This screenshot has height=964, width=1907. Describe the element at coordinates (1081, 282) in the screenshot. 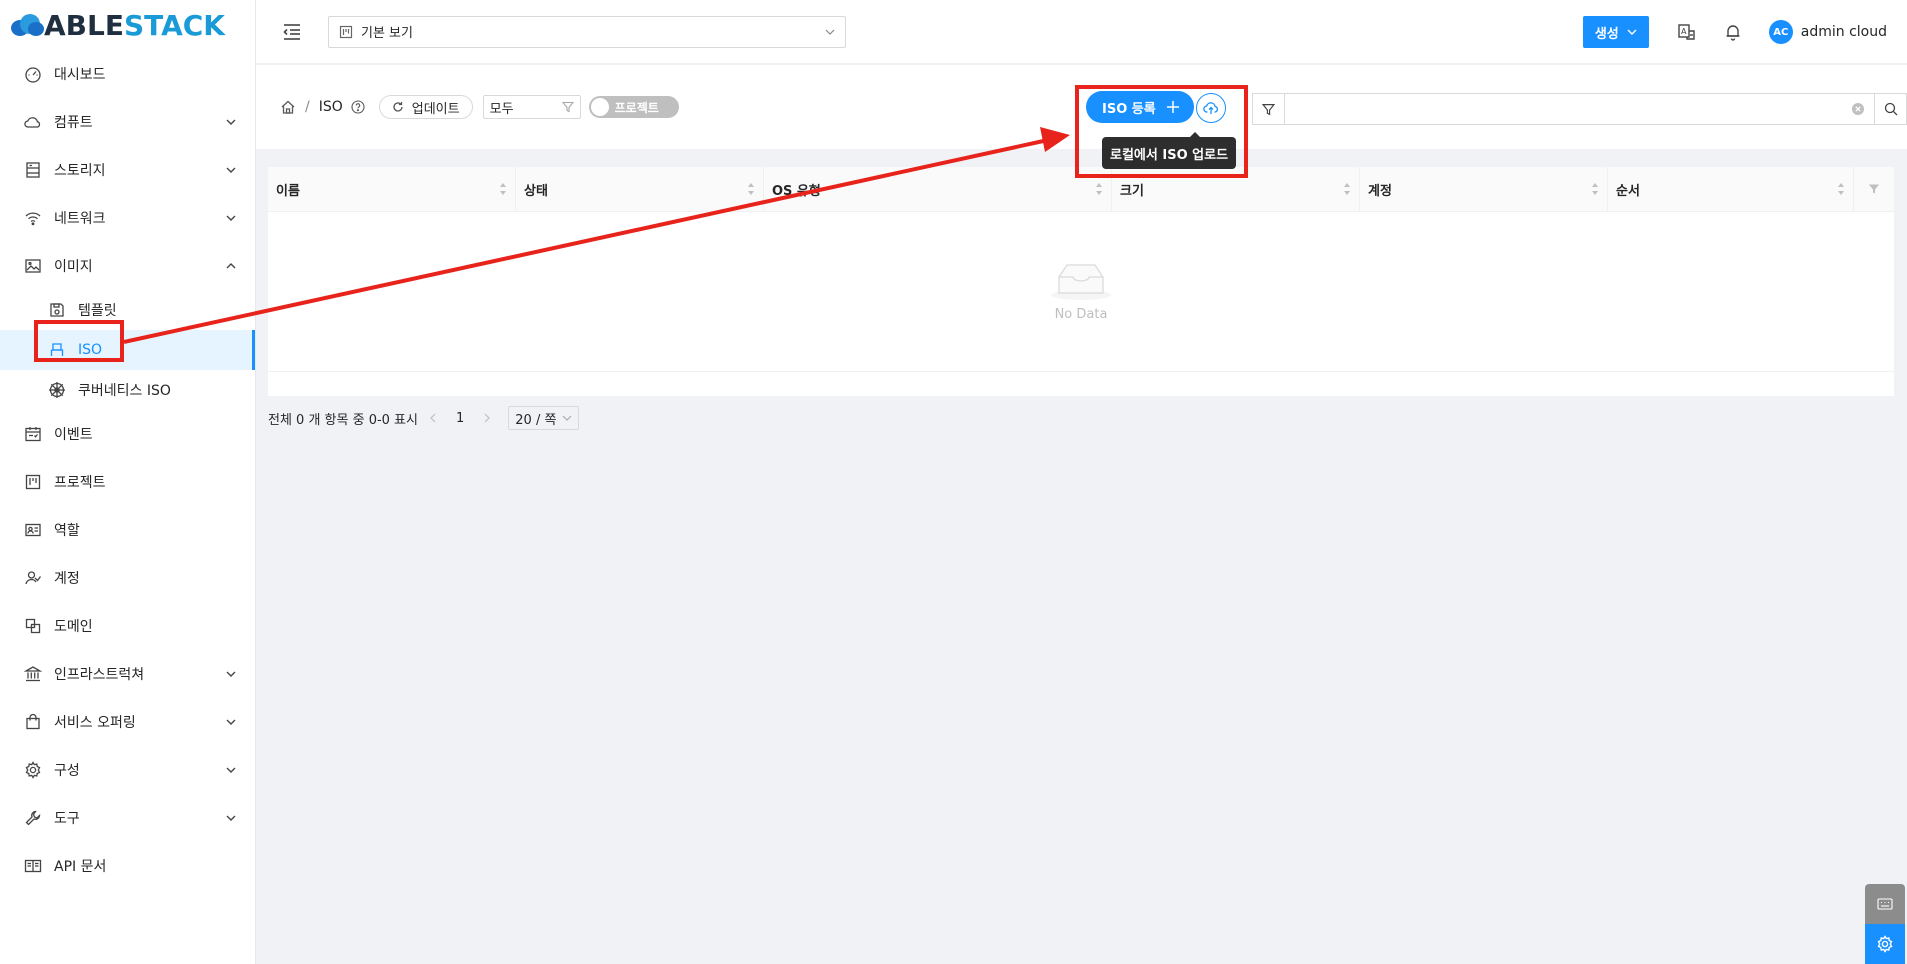

I see `empty-inbox-icon` at that location.